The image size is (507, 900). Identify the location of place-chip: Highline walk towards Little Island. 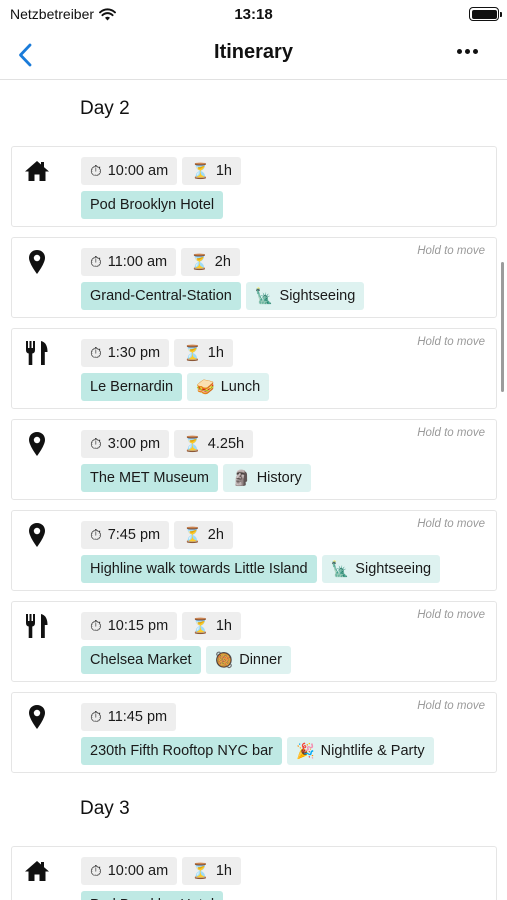
(199, 569).